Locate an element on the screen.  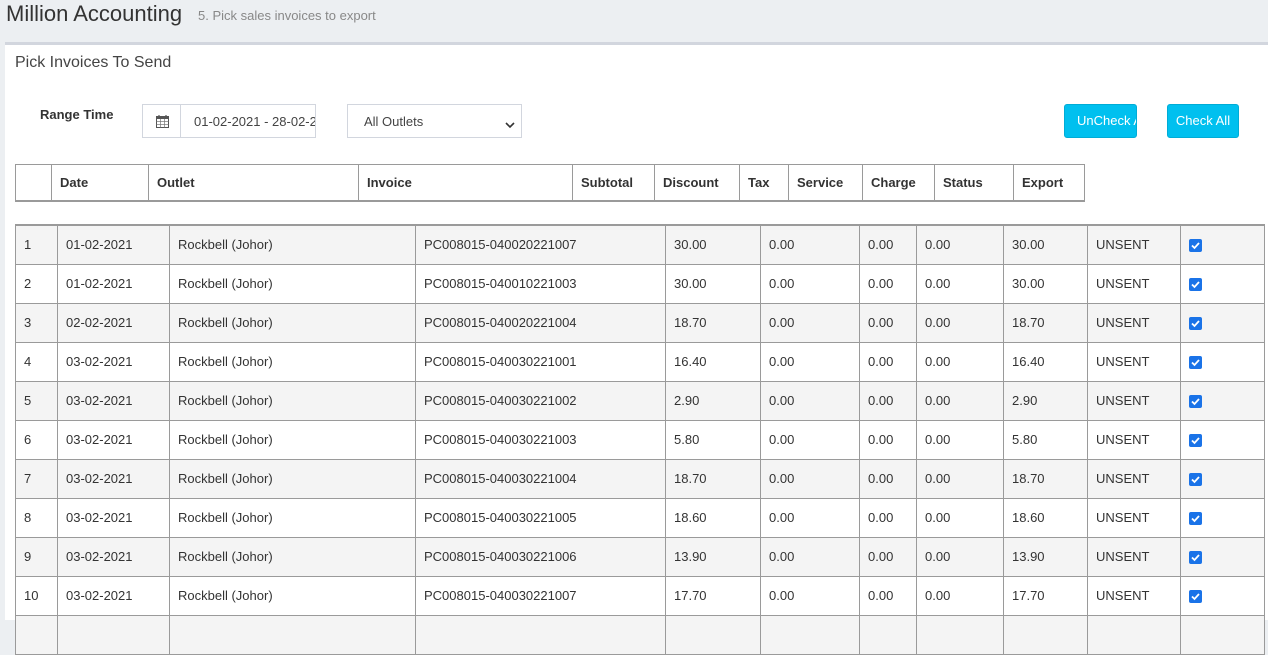
app-title: Million Accounting is located at coordinates (94, 13).